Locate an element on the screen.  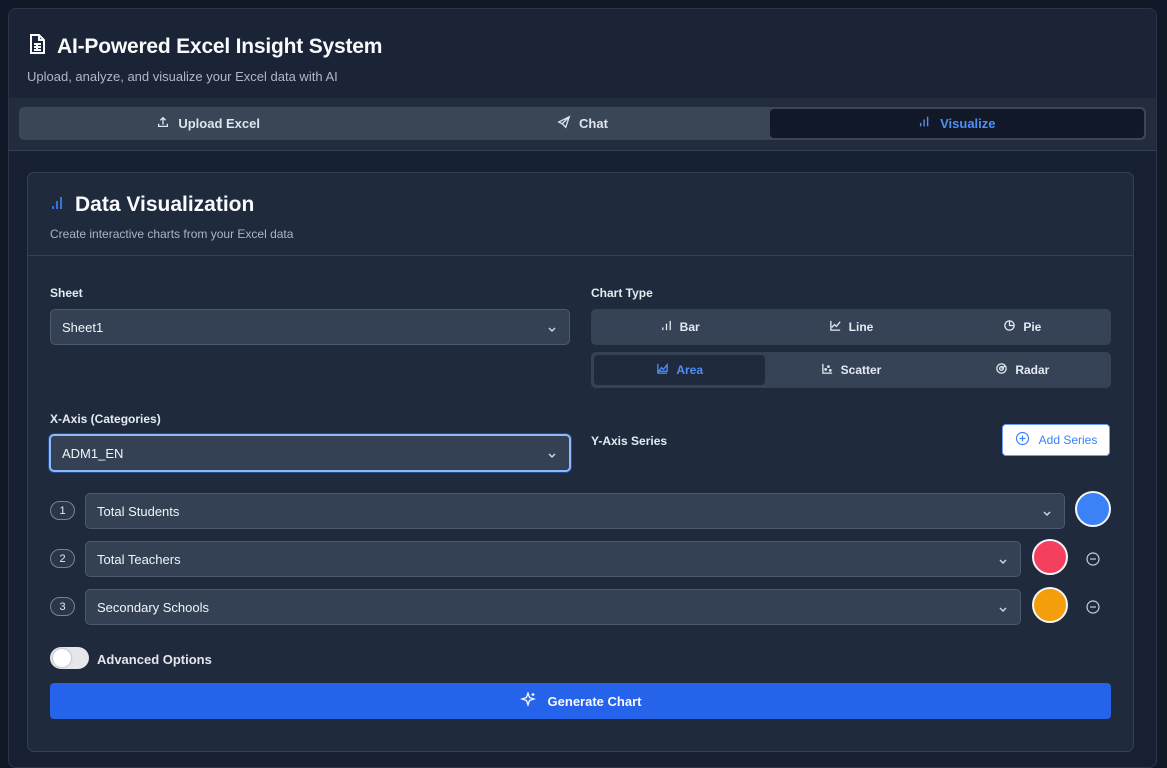
scatter-chart-icon is located at coordinates (827, 370).